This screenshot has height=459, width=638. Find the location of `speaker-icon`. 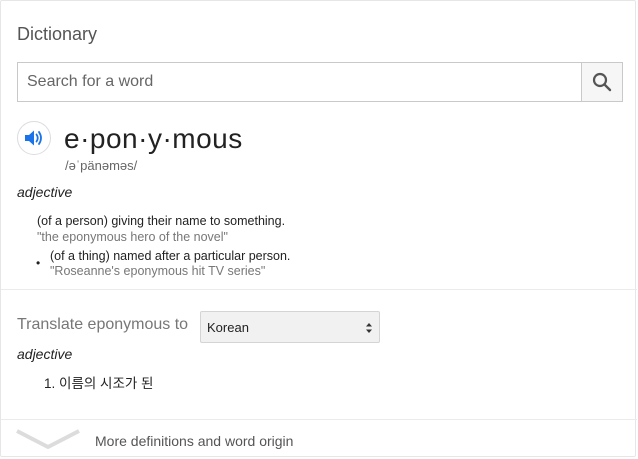

speaker-icon is located at coordinates (33, 138).